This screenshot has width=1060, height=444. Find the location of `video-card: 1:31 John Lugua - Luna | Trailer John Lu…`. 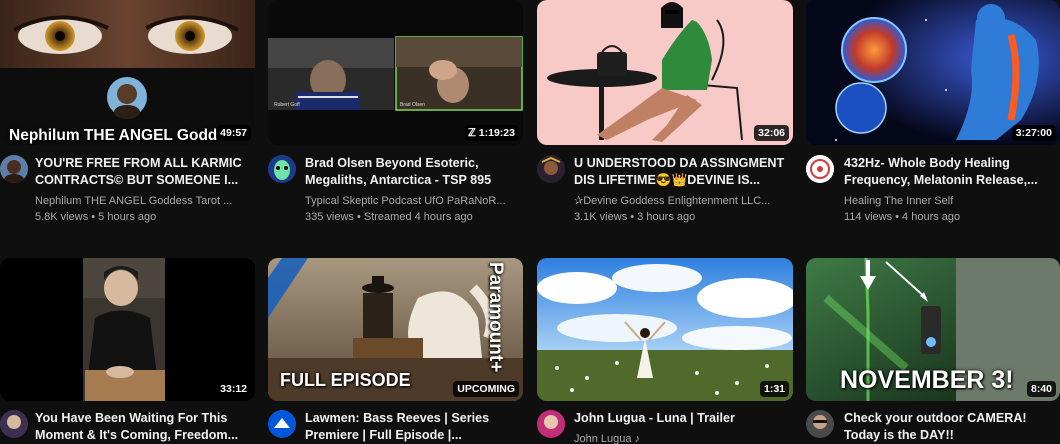

video-card: 1:31 John Lugua - Luna | Trailer John Lu… is located at coordinates (666, 351).